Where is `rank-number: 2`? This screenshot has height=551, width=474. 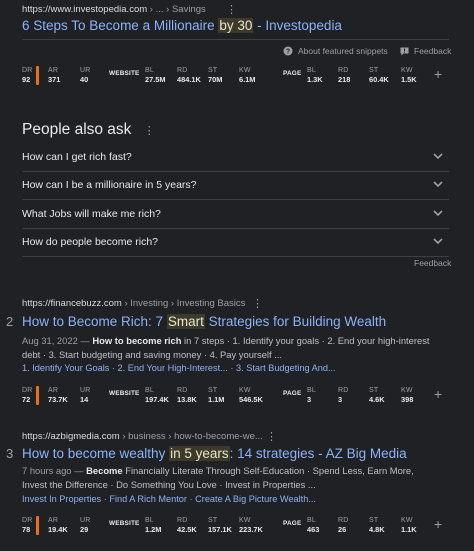 rank-number: 2 is located at coordinates (10, 321).